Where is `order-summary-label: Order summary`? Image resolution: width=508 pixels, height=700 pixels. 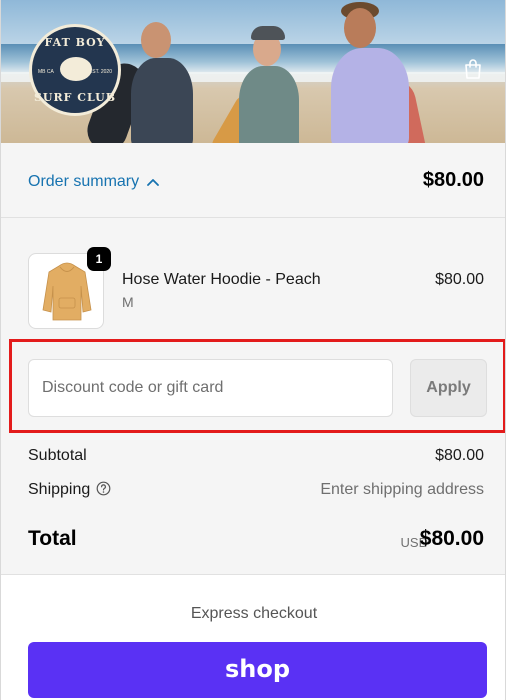 order-summary-label: Order summary is located at coordinates (84, 182).